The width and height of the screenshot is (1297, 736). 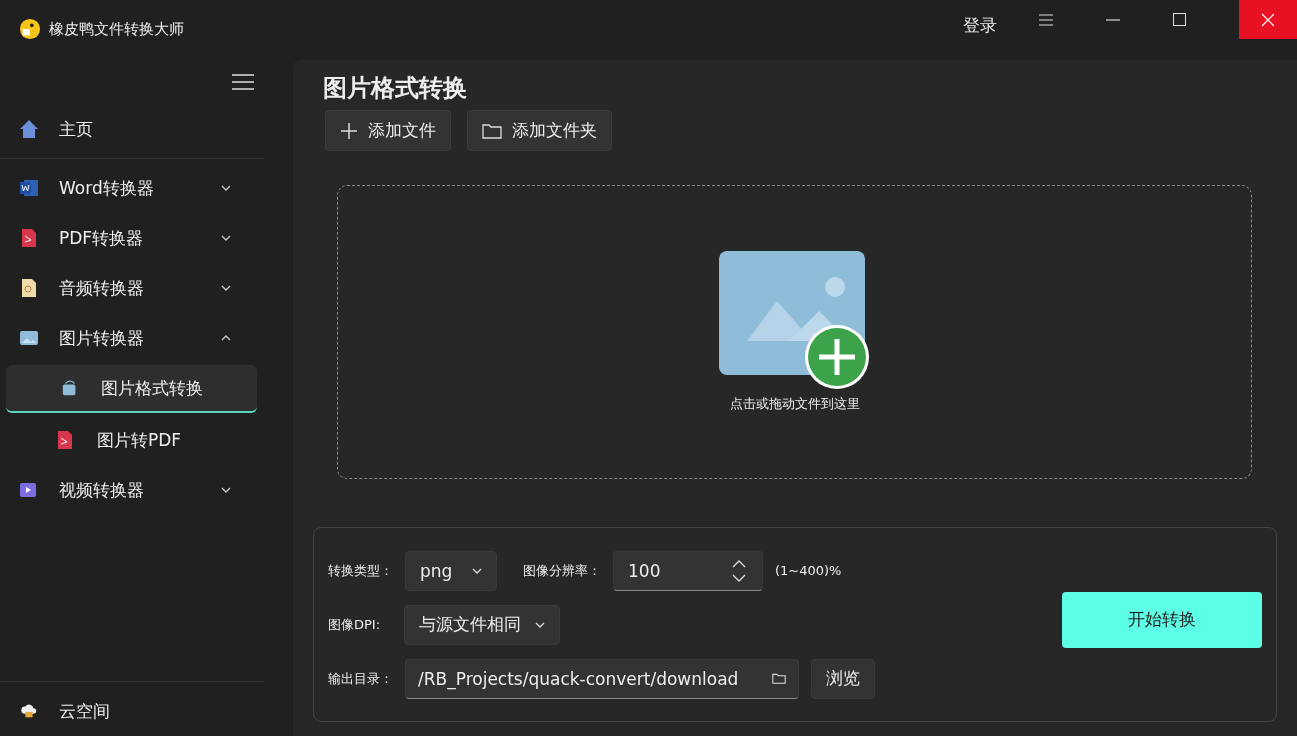 What do you see at coordinates (140, 440) in the screenshot?
I see `sidebar-item-label: 图片转PDF` at bounding box center [140, 440].